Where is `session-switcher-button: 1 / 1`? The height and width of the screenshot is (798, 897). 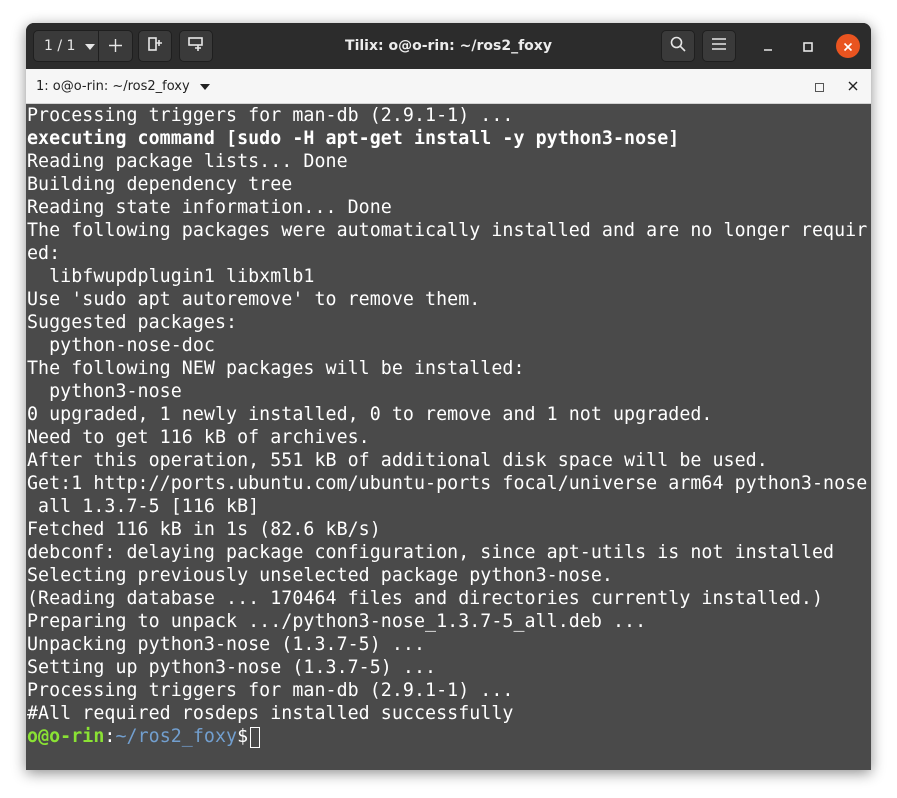 session-switcher-button: 1 / 1 is located at coordinates (66, 46).